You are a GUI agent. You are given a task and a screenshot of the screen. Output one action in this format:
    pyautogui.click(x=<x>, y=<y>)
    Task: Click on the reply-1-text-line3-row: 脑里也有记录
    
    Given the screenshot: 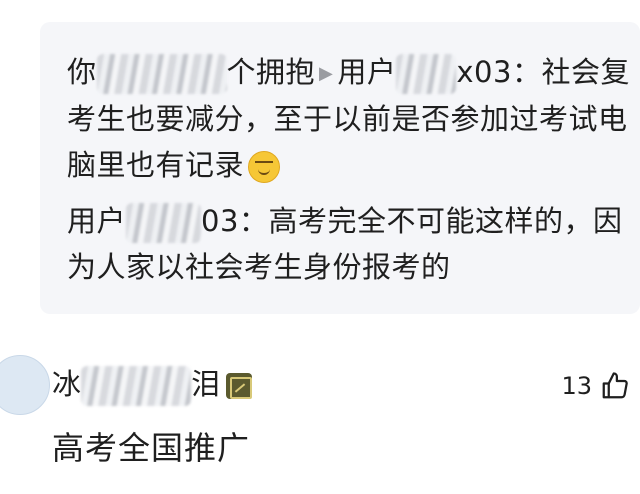 What is the action you would take?
    pyautogui.click(x=174, y=165)
    